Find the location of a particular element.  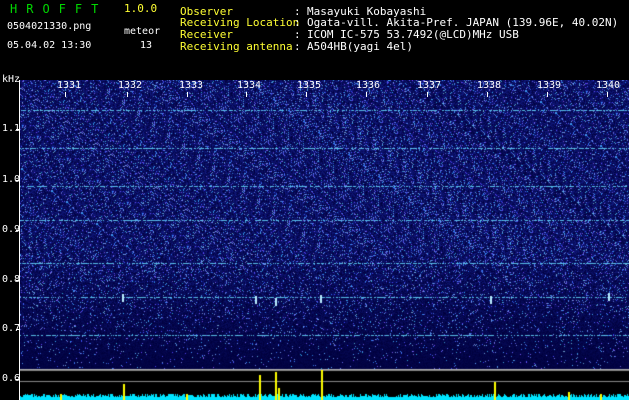

x-tick-label: 1333 is located at coordinates (191, 85).